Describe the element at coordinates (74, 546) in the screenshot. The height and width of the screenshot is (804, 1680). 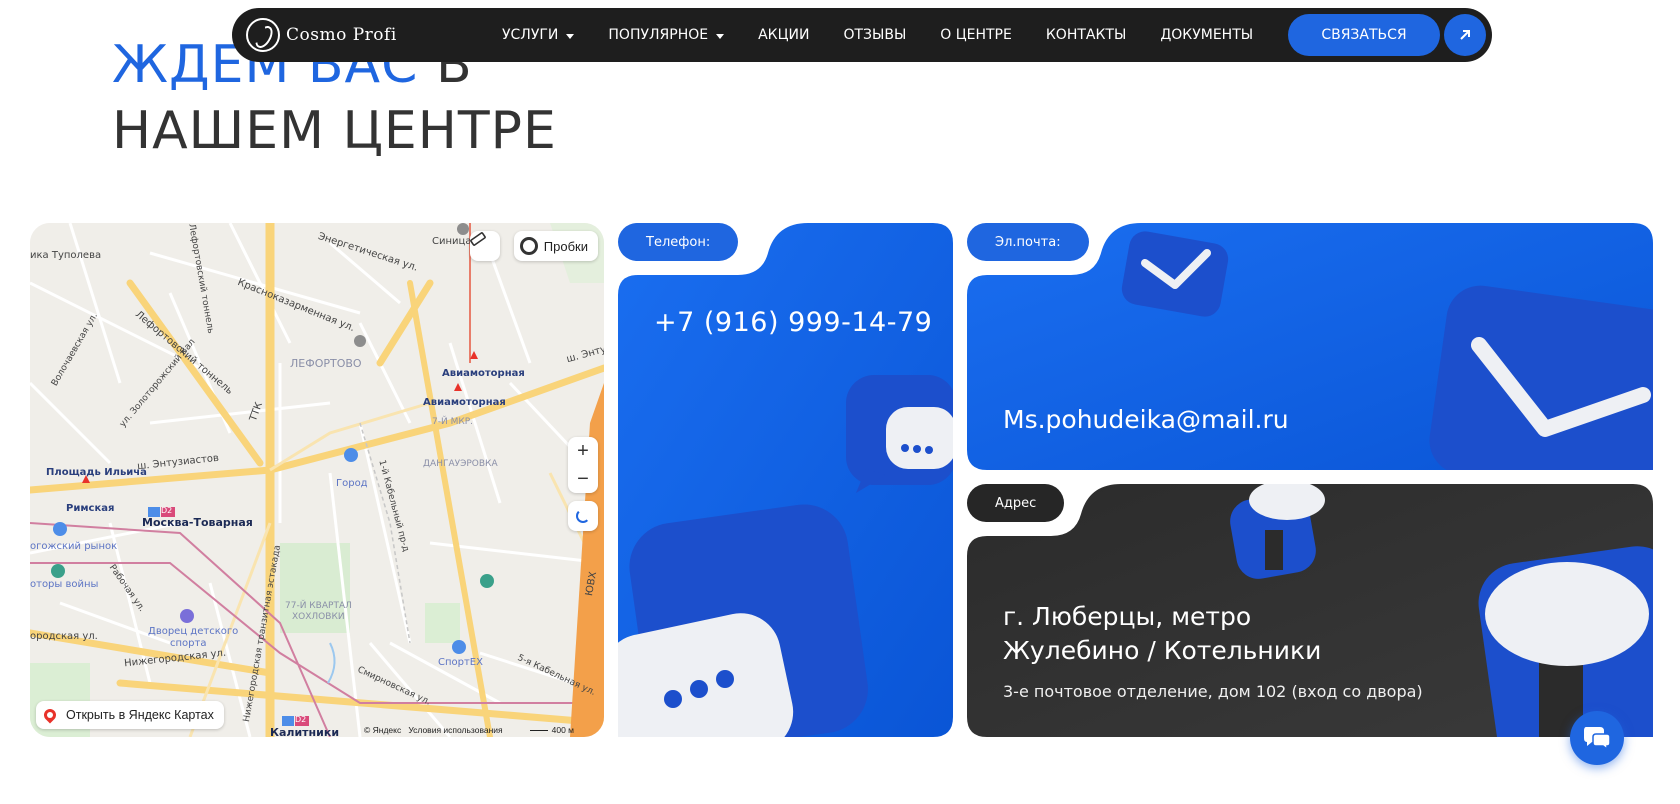
I see `map-poi-label: огожский рынок` at that location.